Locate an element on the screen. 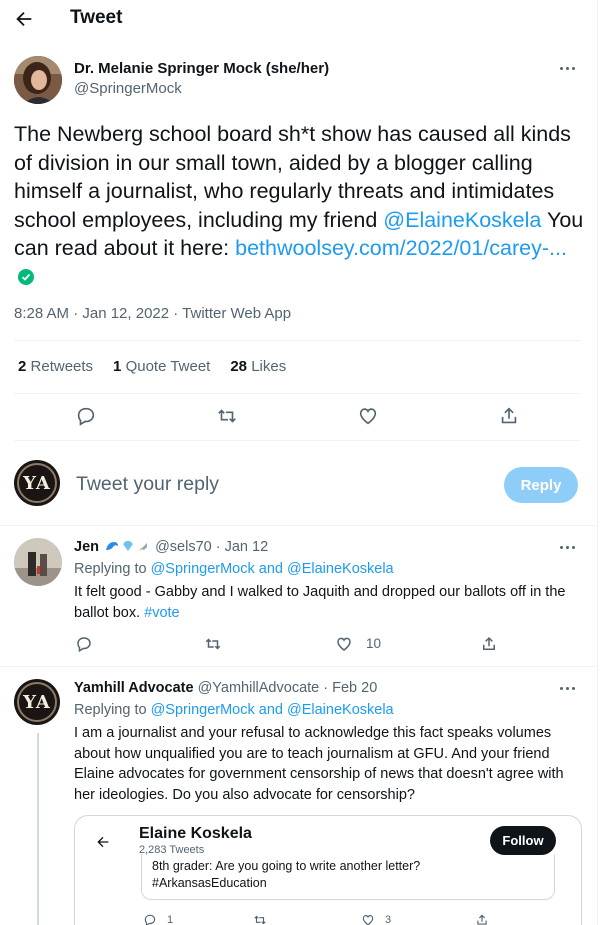 Image resolution: width=613 pixels, height=925 pixels. tweet-stats: 2 Retweets 1 Quote Tweet 28 Likes is located at coordinates (152, 366).